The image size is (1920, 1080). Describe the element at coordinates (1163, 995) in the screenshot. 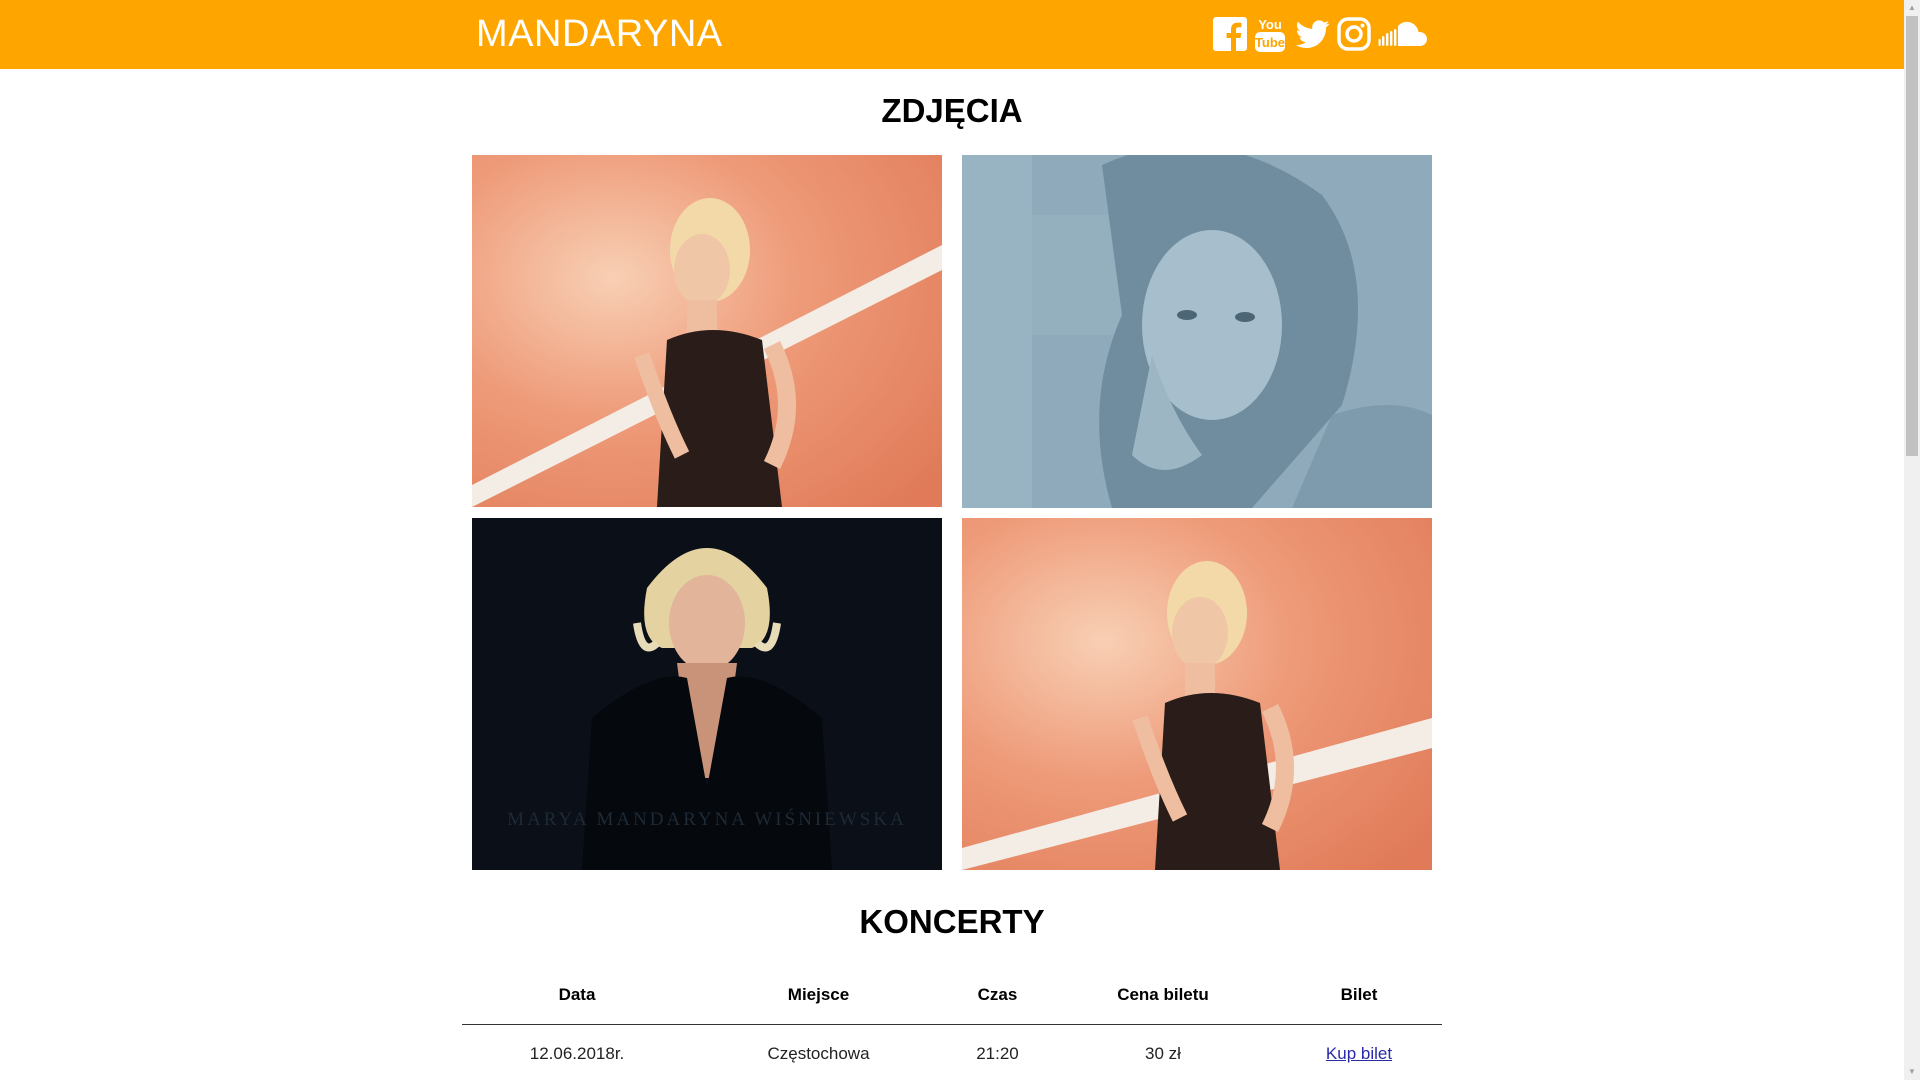

I see `column-header-price: Cena biletu` at that location.